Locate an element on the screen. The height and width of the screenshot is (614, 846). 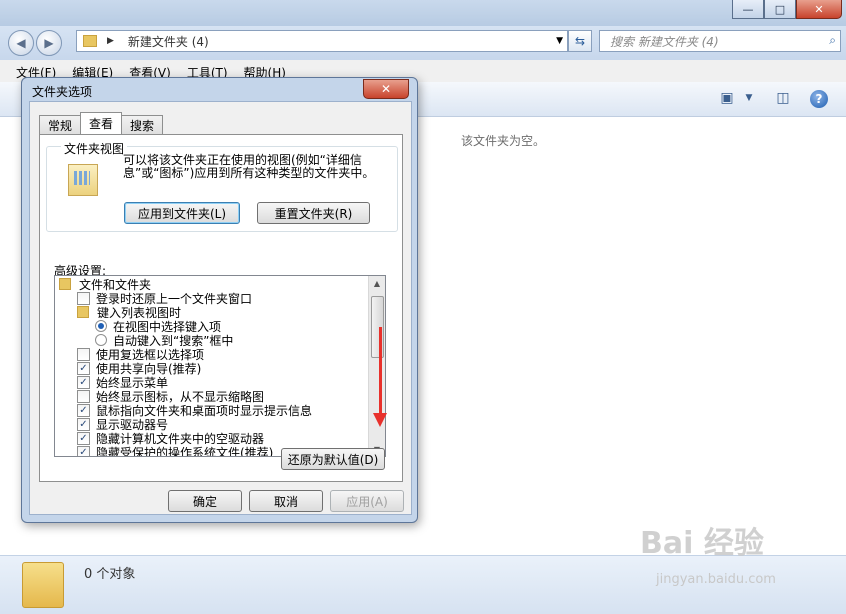
reset-folders-button: 重置文件夹(R) is located at coordinates (313, 213).